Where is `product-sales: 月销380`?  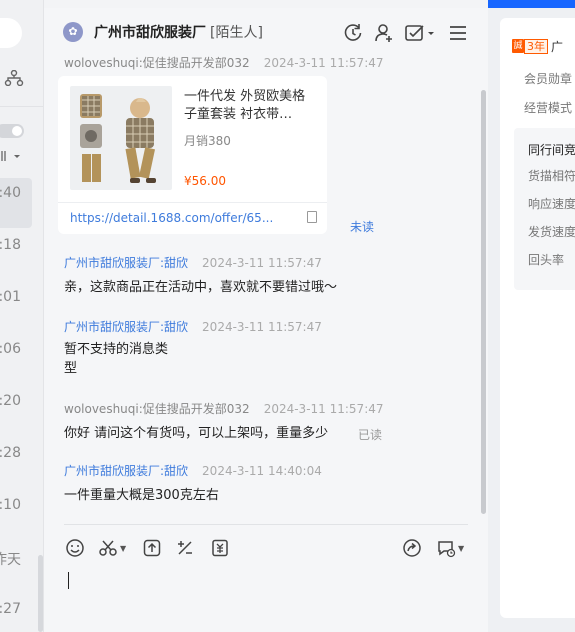
product-sales: 月销380 is located at coordinates (207, 141).